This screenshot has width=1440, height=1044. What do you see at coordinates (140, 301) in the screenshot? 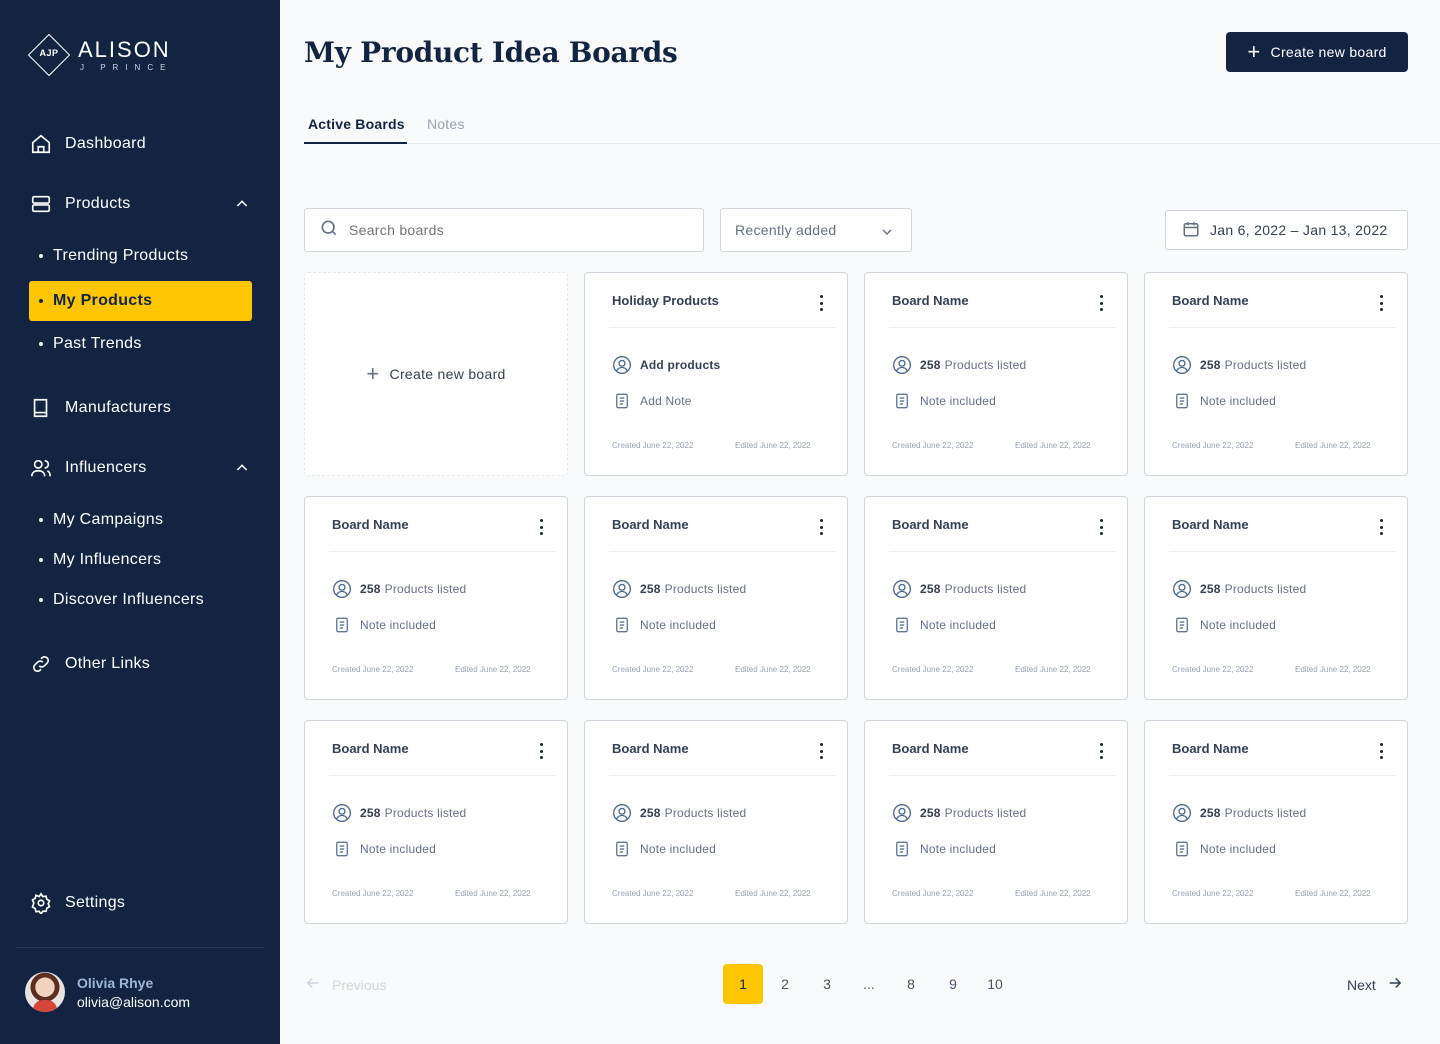
I see `sidebar-item-my-products: My Products` at bounding box center [140, 301].